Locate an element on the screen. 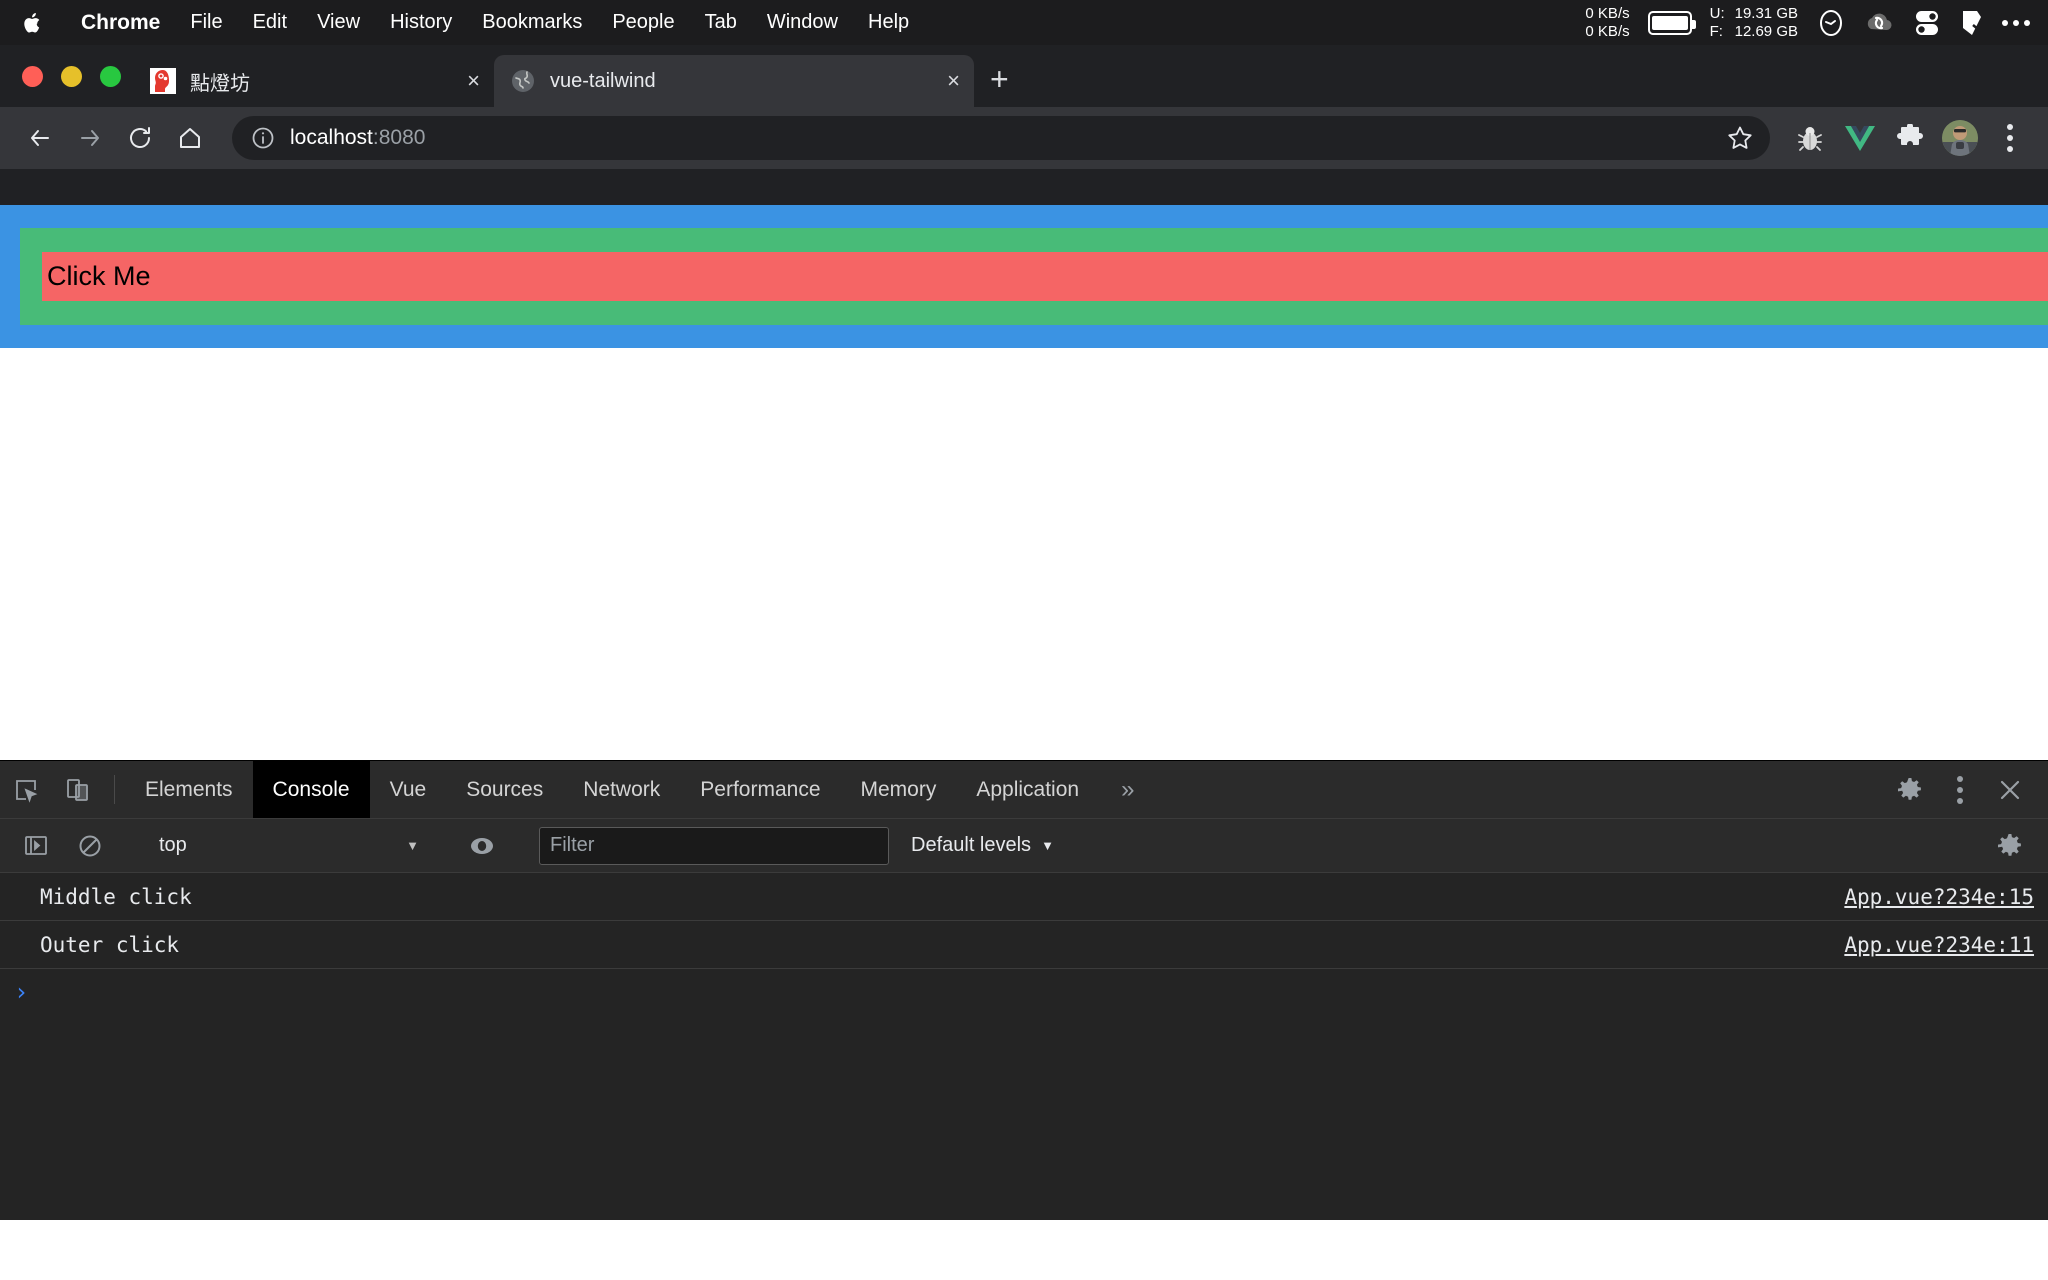 The height and width of the screenshot is (1280, 2048). devtools-tab-console: Console is located at coordinates (311, 789).